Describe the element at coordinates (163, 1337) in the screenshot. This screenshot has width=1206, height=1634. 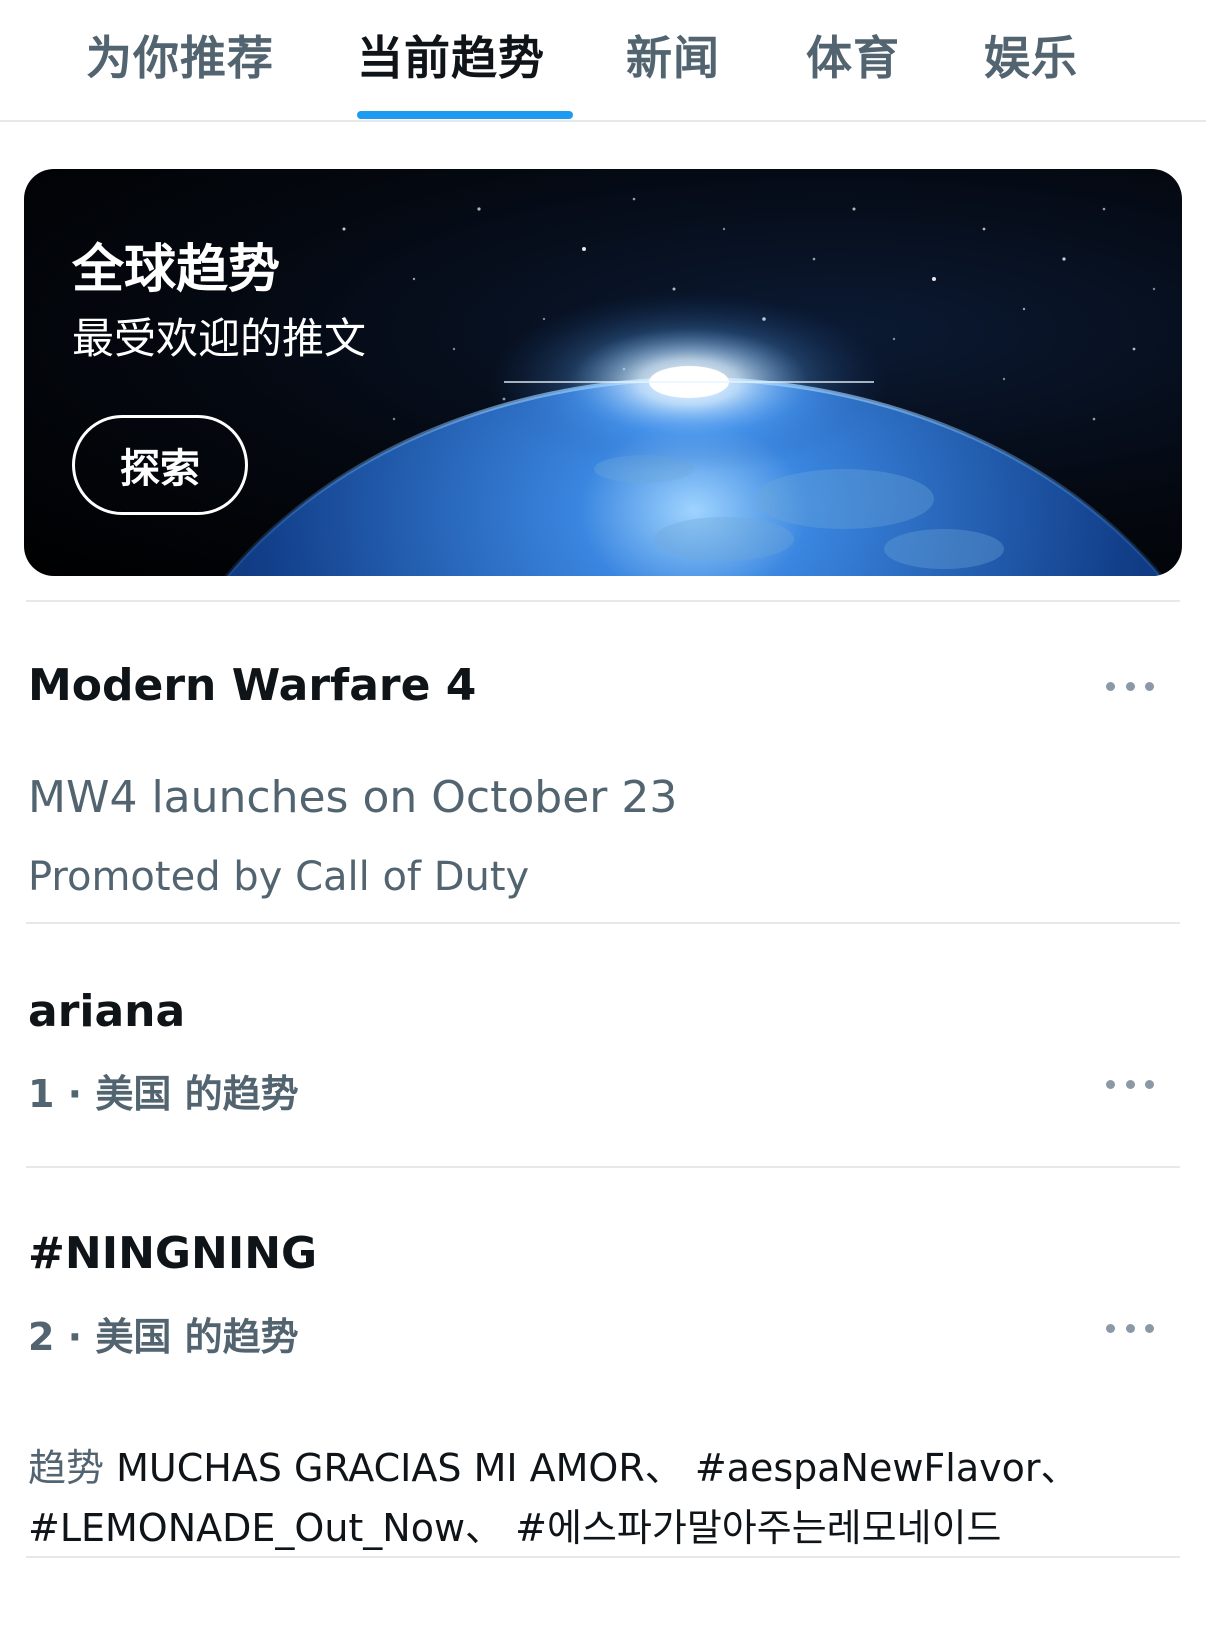
I see `trend-meta: 2 · 美国 的趋势` at that location.